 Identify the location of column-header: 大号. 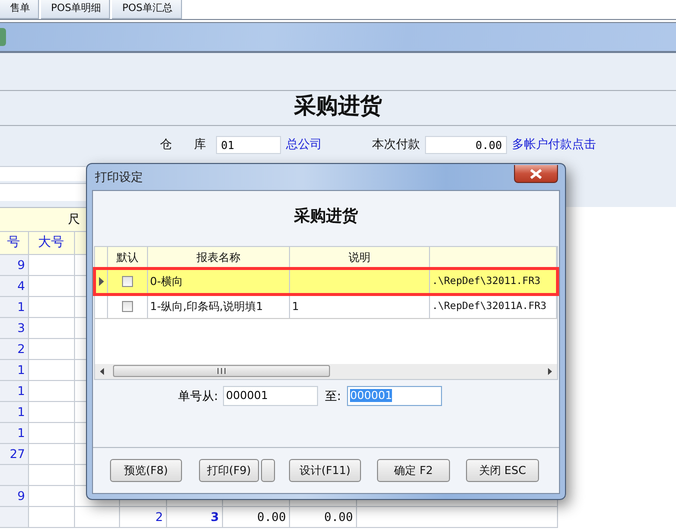
(52, 243).